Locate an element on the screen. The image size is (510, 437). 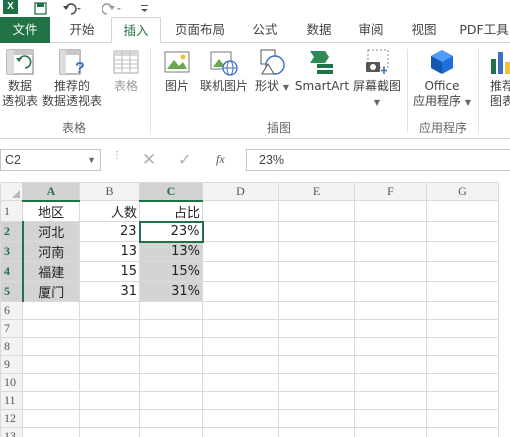
cell-b2: 23 is located at coordinates (109, 231).